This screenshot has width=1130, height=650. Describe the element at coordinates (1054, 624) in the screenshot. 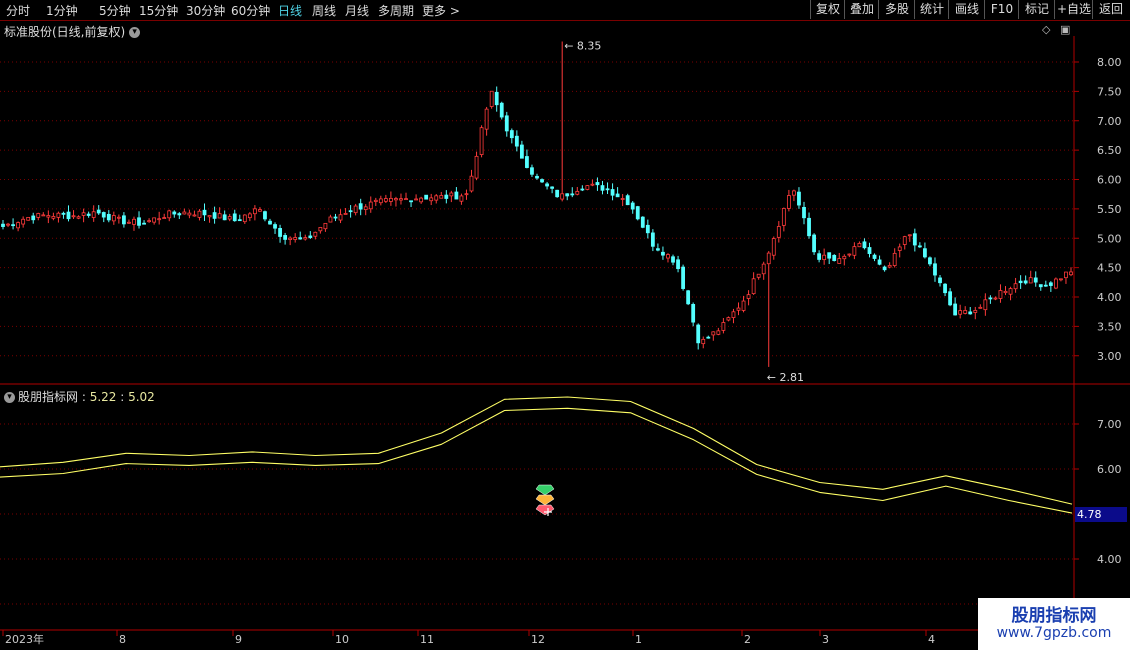

I see `site-watermark: 股朋指标网 www.7gpzb.com` at that location.